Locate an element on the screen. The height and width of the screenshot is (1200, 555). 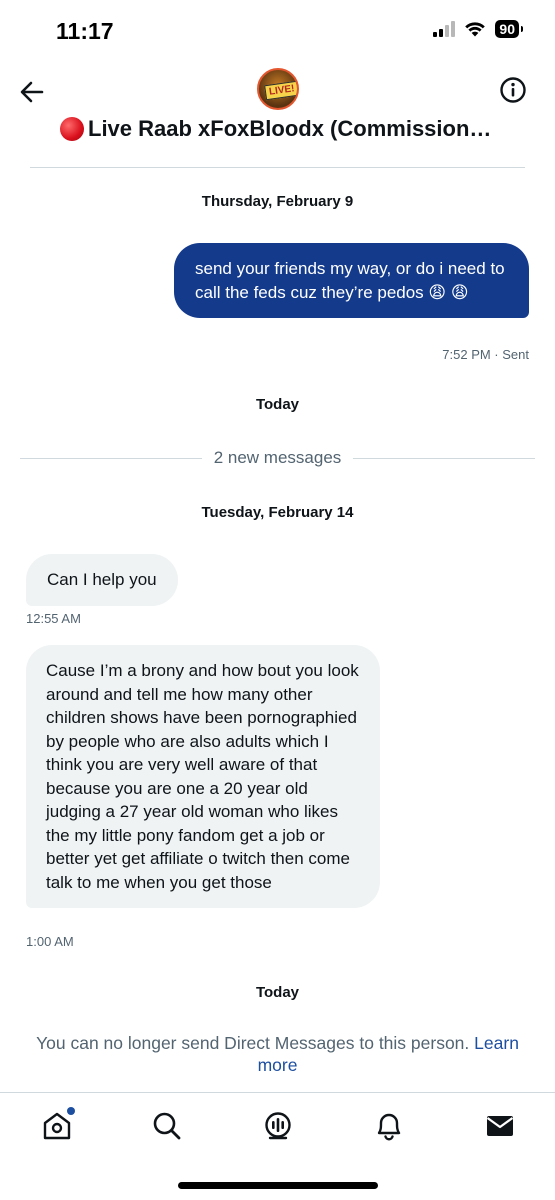
info-icon is located at coordinates (513, 90).